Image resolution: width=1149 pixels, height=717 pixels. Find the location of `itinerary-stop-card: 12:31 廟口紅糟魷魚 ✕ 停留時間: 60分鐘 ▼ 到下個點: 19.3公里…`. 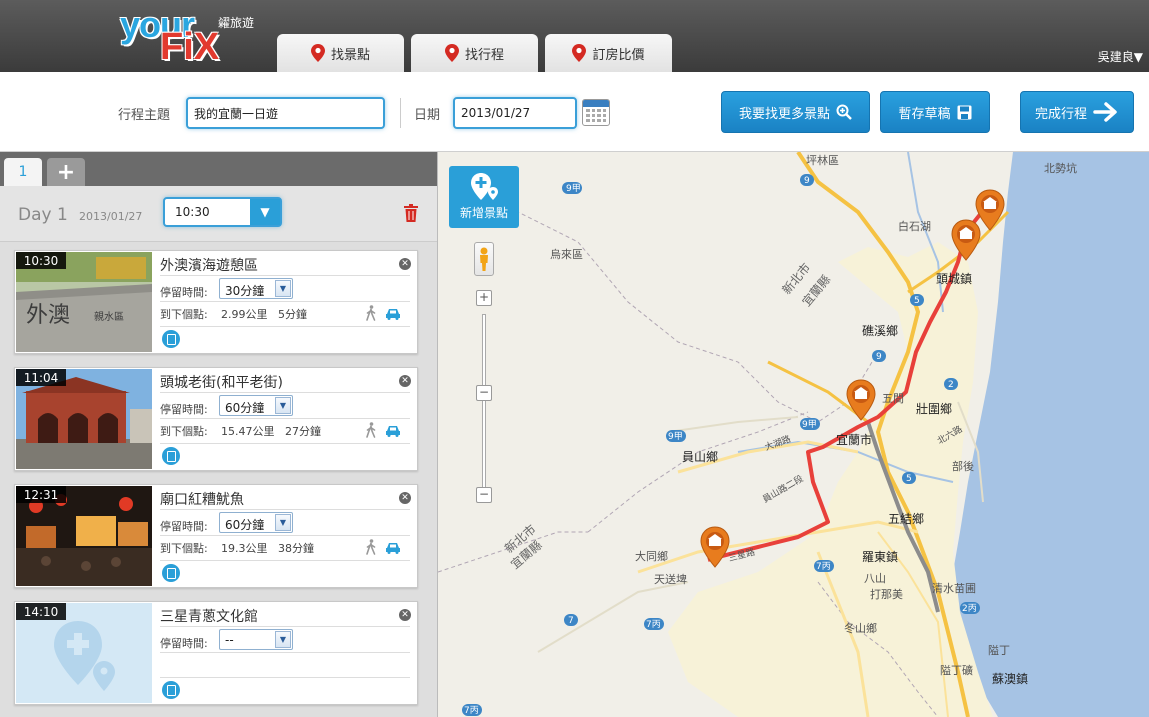

itinerary-stop-card: 12:31 廟口紅糟魷魚 ✕ 停留時間: 60分鐘 ▼ 到下個點: 19.3公里… is located at coordinates (216, 536).